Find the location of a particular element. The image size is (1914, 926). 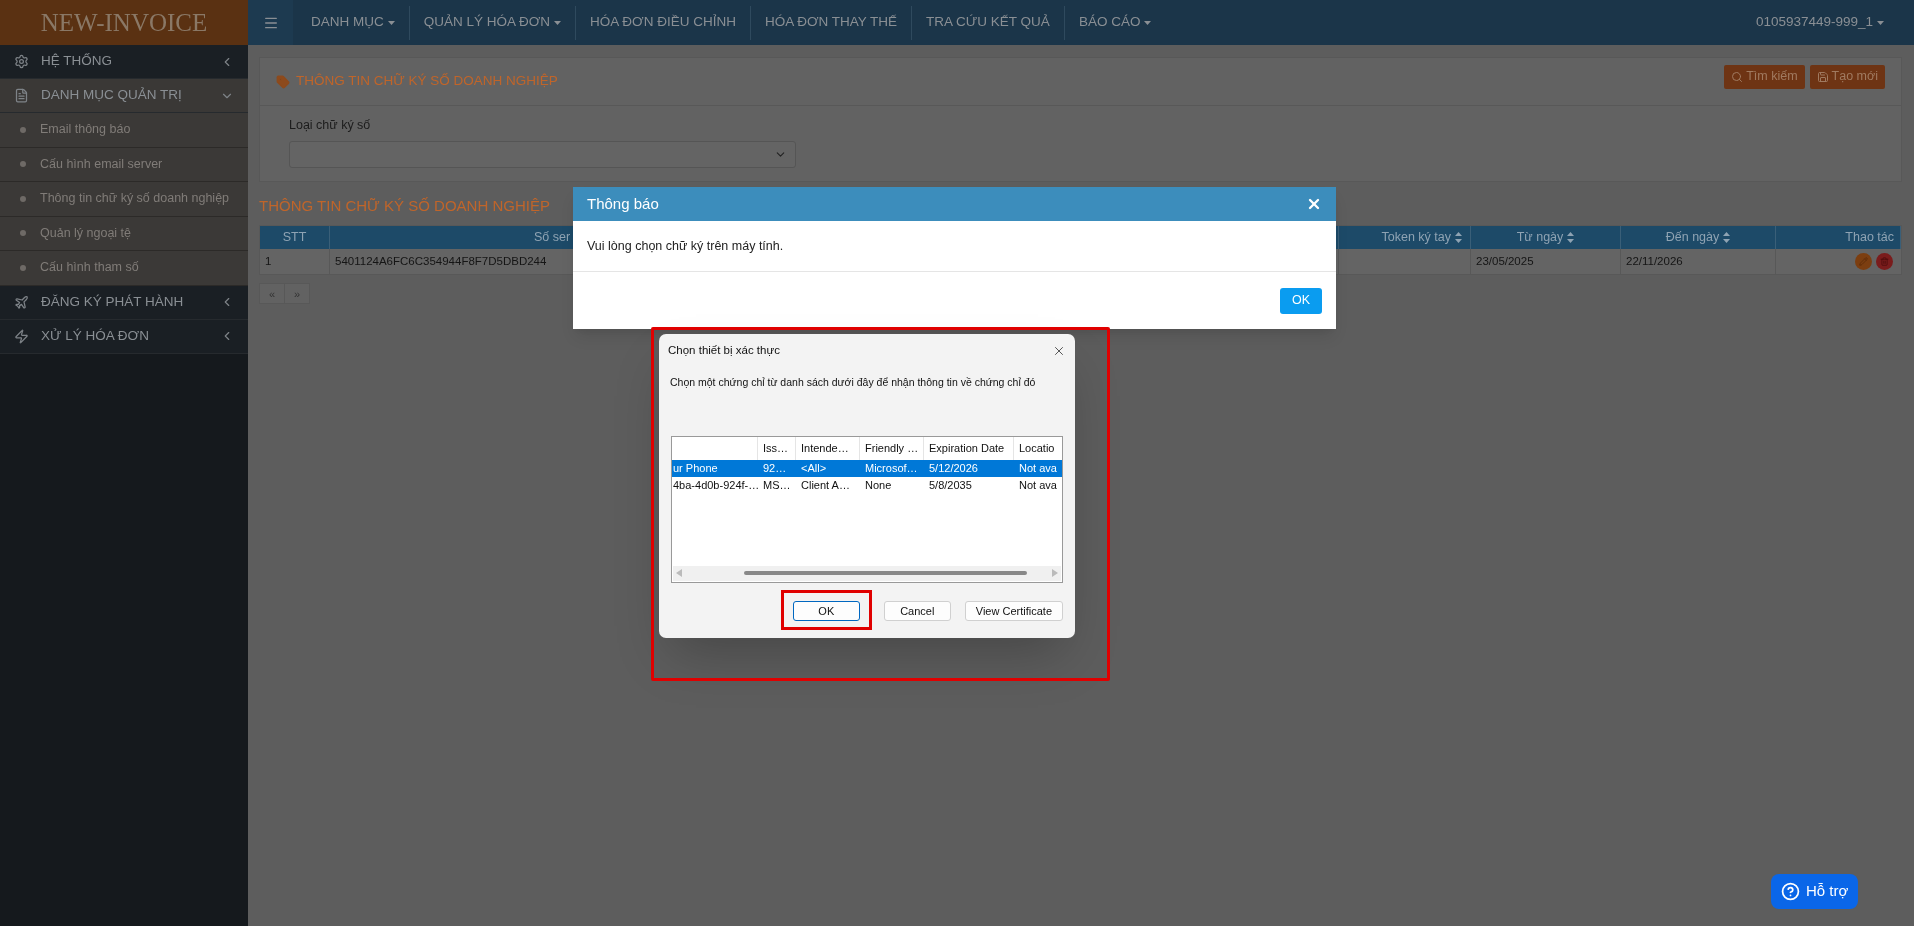

nav-menu-item: BÁO CÁO is located at coordinates (1114, 22).